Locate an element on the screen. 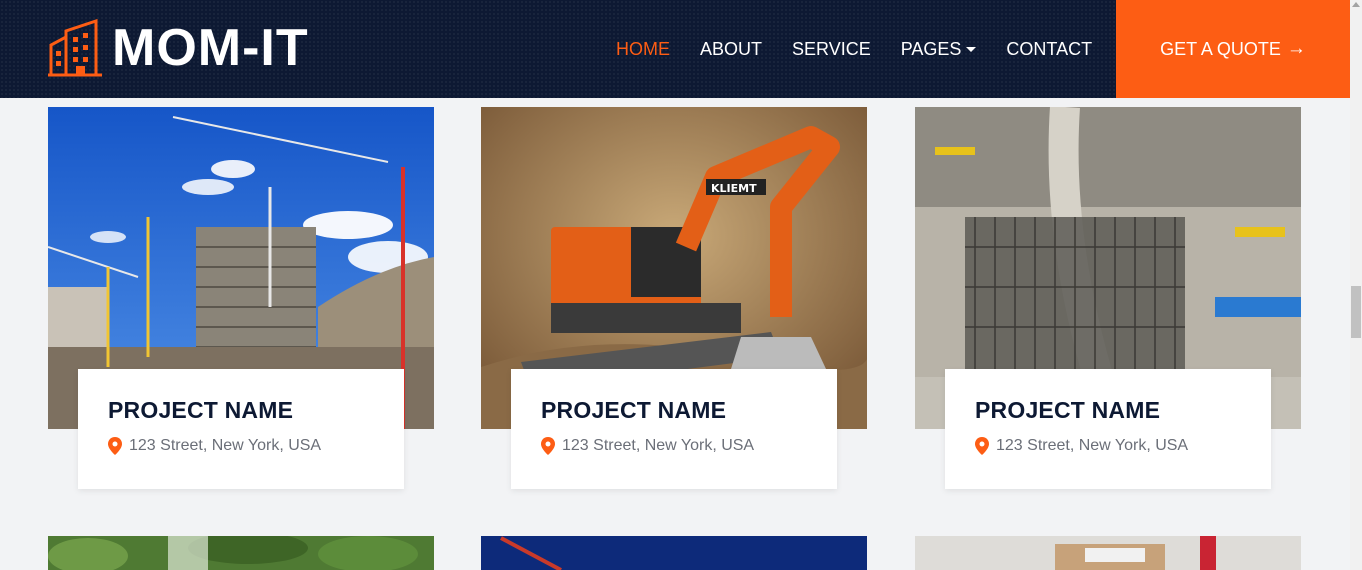  nav-home-label: HOME is located at coordinates (643, 49).